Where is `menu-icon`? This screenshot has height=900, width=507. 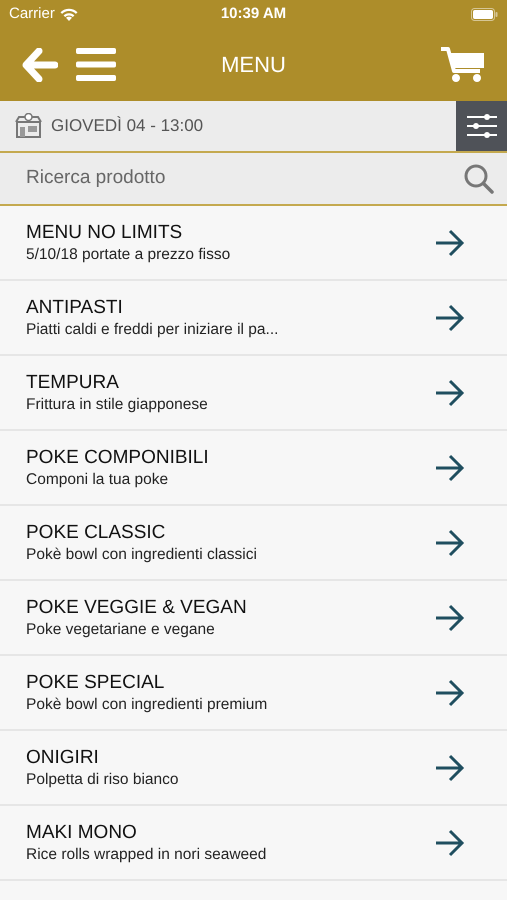
menu-icon is located at coordinates (96, 64).